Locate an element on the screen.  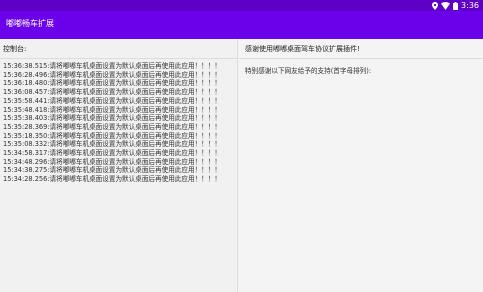
log-line: 15:35:48.418:请将嘟嘟车机桌面设置为默认桌面后再使用此应用！！！！ is located at coordinates (112, 109).